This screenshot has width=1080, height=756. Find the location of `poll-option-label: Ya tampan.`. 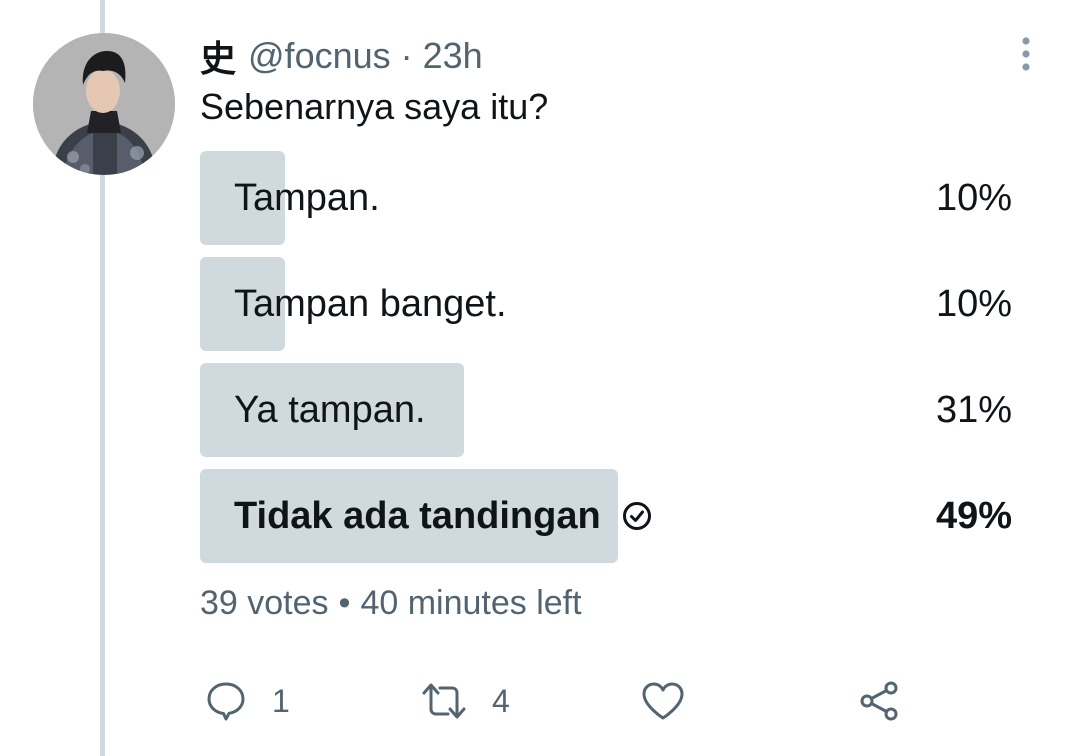

poll-option-label: Ya tampan. is located at coordinates (330, 410).